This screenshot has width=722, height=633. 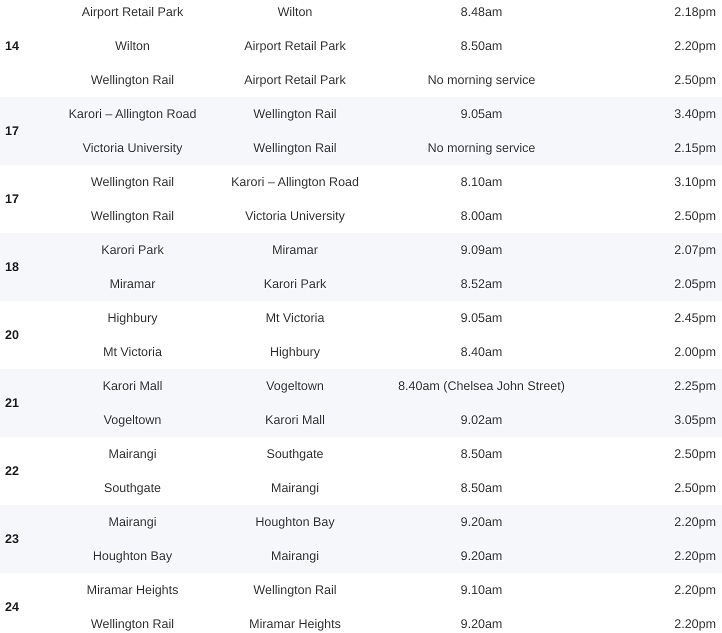 What do you see at coordinates (295, 522) in the screenshot?
I see `to-cell: Houghton Bay` at bounding box center [295, 522].